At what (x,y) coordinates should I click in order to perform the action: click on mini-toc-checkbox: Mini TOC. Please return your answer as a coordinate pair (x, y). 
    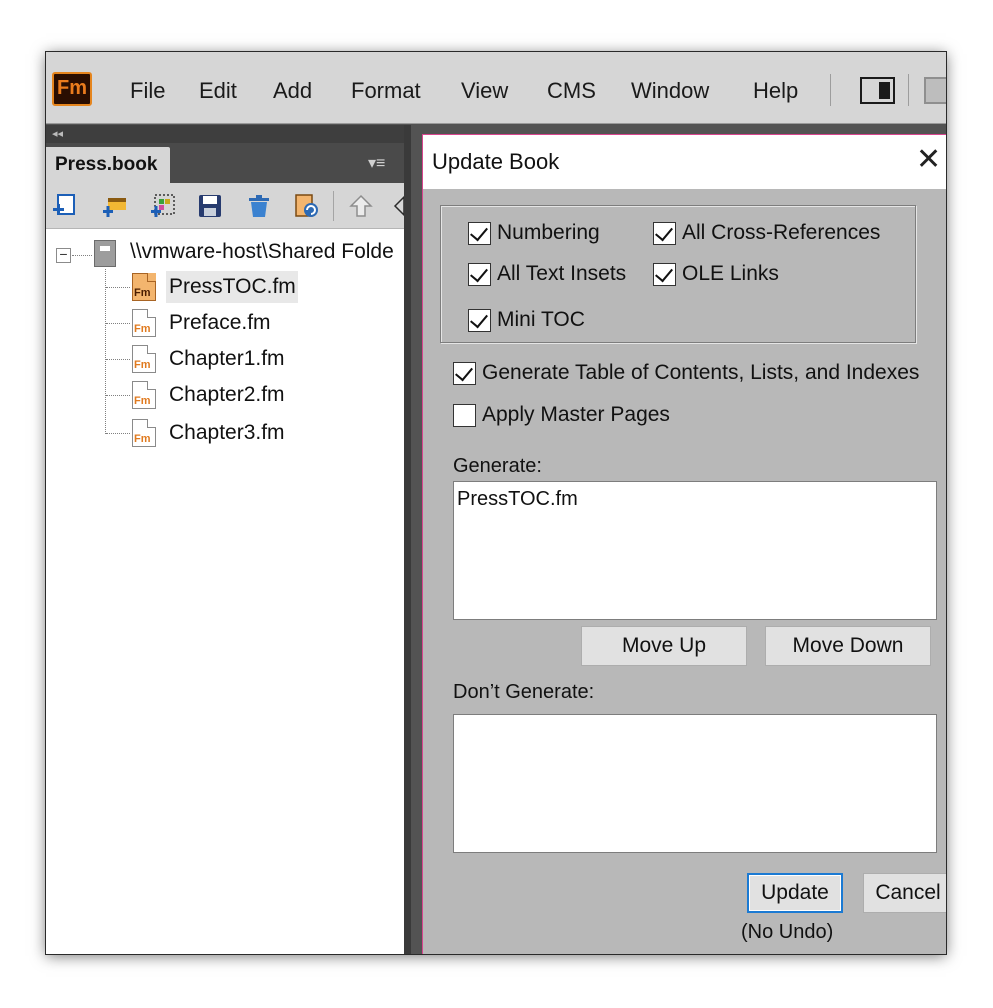
    Looking at the image, I should click on (526, 320).